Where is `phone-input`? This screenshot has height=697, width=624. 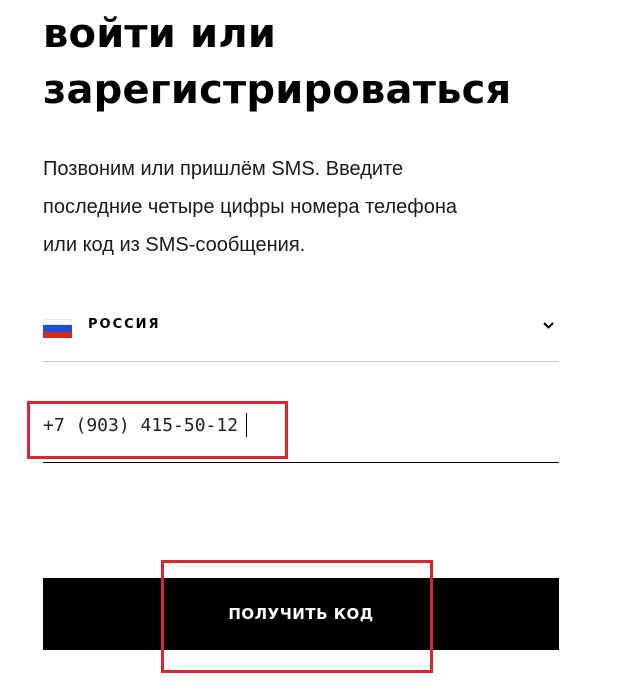 phone-input is located at coordinates (173, 425).